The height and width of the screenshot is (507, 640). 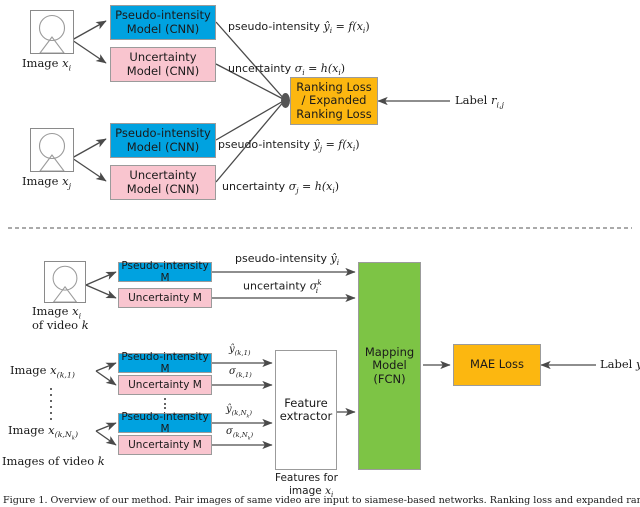 I want to click on image-kNk-label: Image x(k,Nk), so click(x=43, y=432).